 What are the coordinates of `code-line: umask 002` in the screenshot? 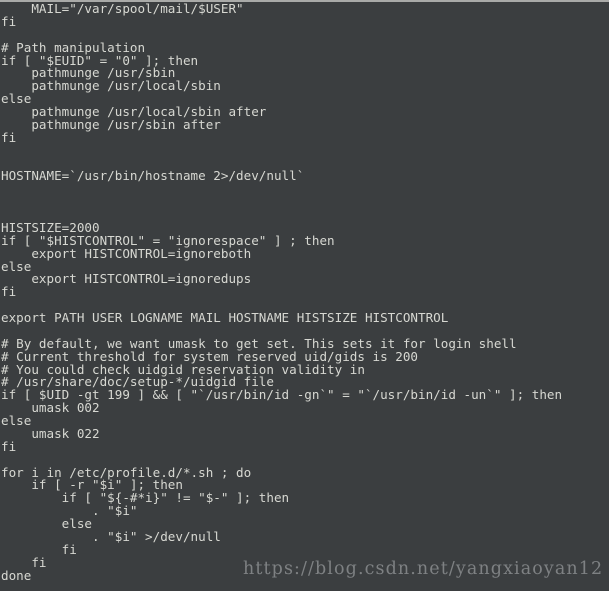 It's located at (50, 408).